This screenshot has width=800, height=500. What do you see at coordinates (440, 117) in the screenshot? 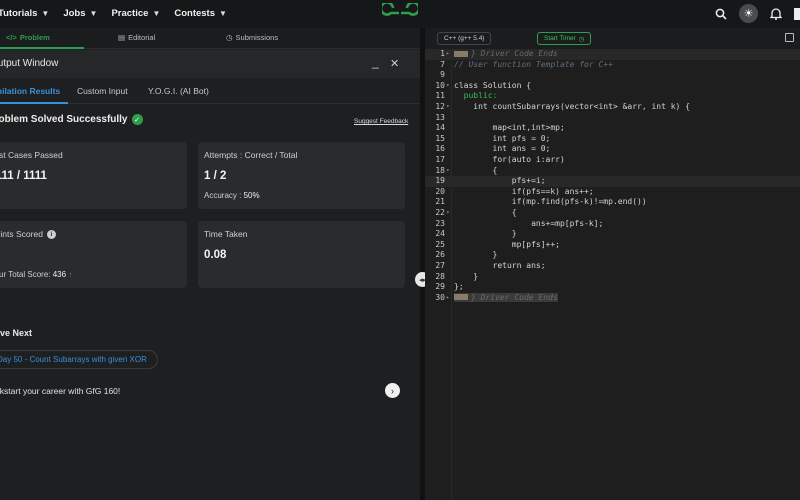
I see `code-line: 13` at bounding box center [440, 117].